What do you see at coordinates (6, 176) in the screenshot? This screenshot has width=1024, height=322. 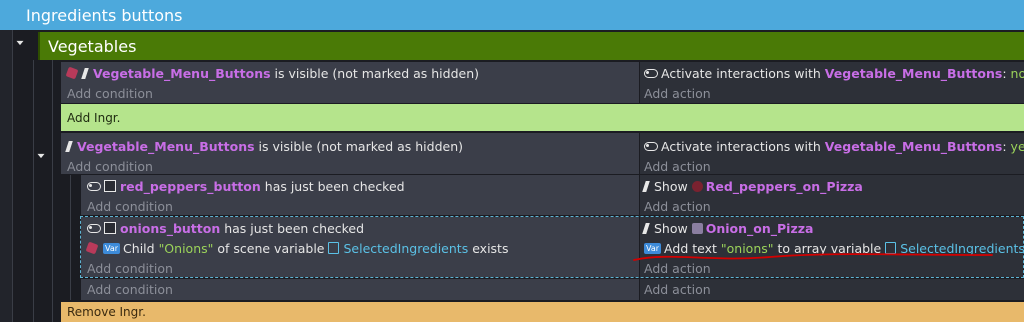 I see `gutter-lane` at bounding box center [6, 176].